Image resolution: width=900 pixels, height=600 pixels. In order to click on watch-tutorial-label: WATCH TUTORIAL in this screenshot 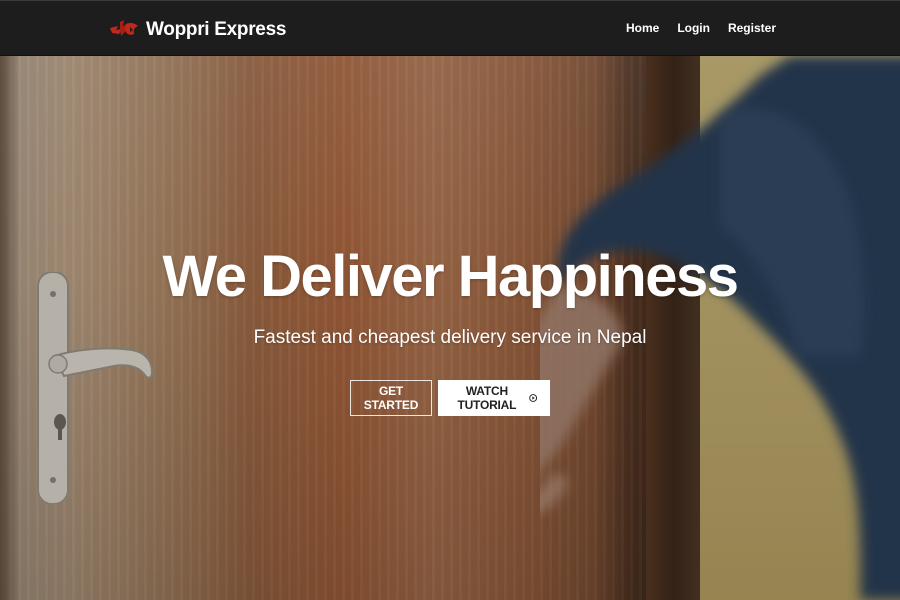, I will do `click(487, 398)`.